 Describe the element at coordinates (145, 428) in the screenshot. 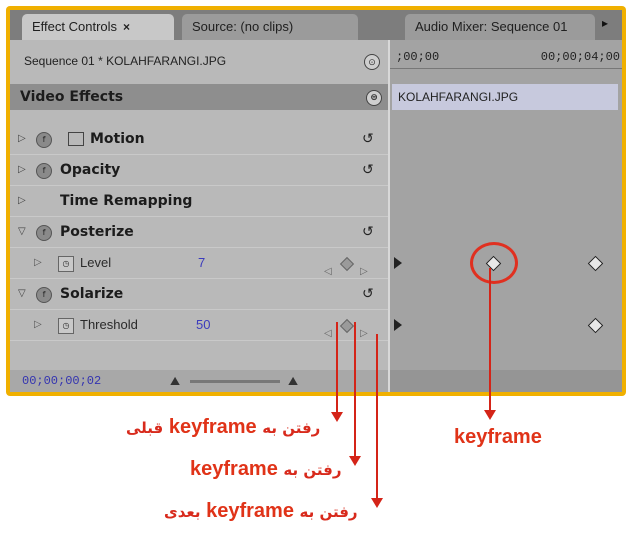

I see `annotation-text: قبلی` at that location.